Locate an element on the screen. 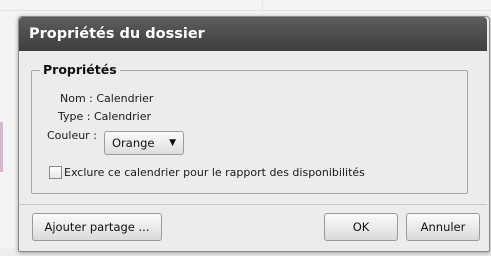 The height and width of the screenshot is (256, 491). background-divider is located at coordinates (262, 6).